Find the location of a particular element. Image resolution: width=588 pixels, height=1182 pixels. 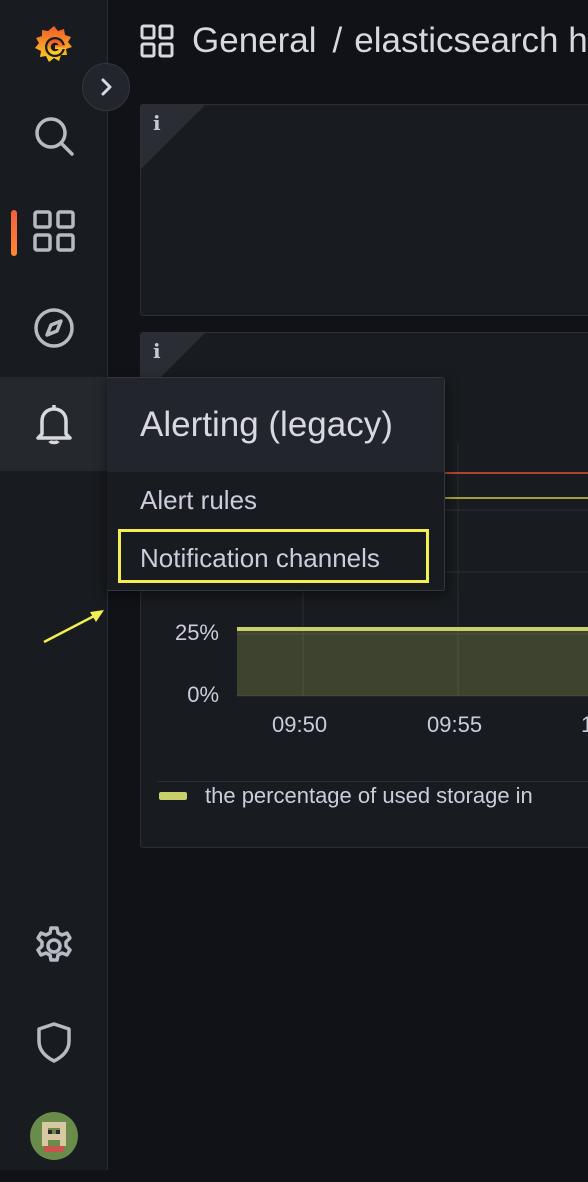

series-area is located at coordinates (412, 662).